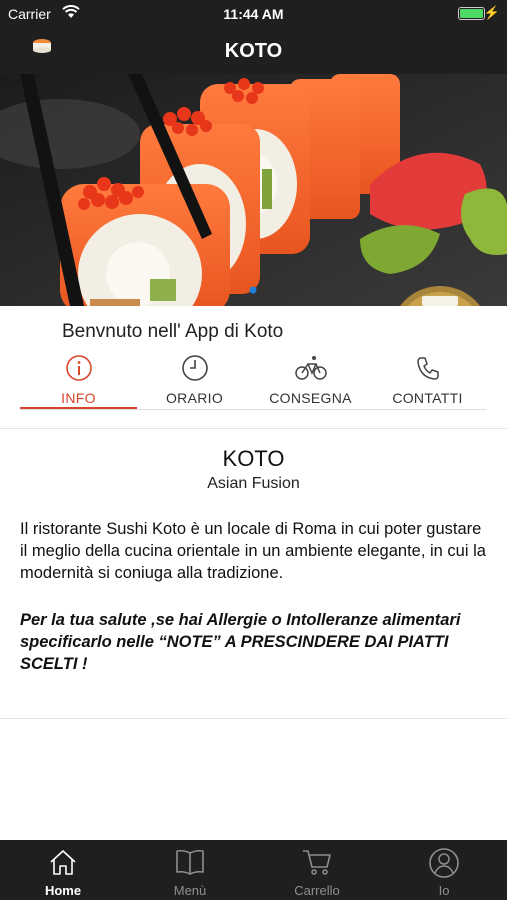 This screenshot has height=900, width=507. I want to click on tabbar-label: Home, so click(63, 890).